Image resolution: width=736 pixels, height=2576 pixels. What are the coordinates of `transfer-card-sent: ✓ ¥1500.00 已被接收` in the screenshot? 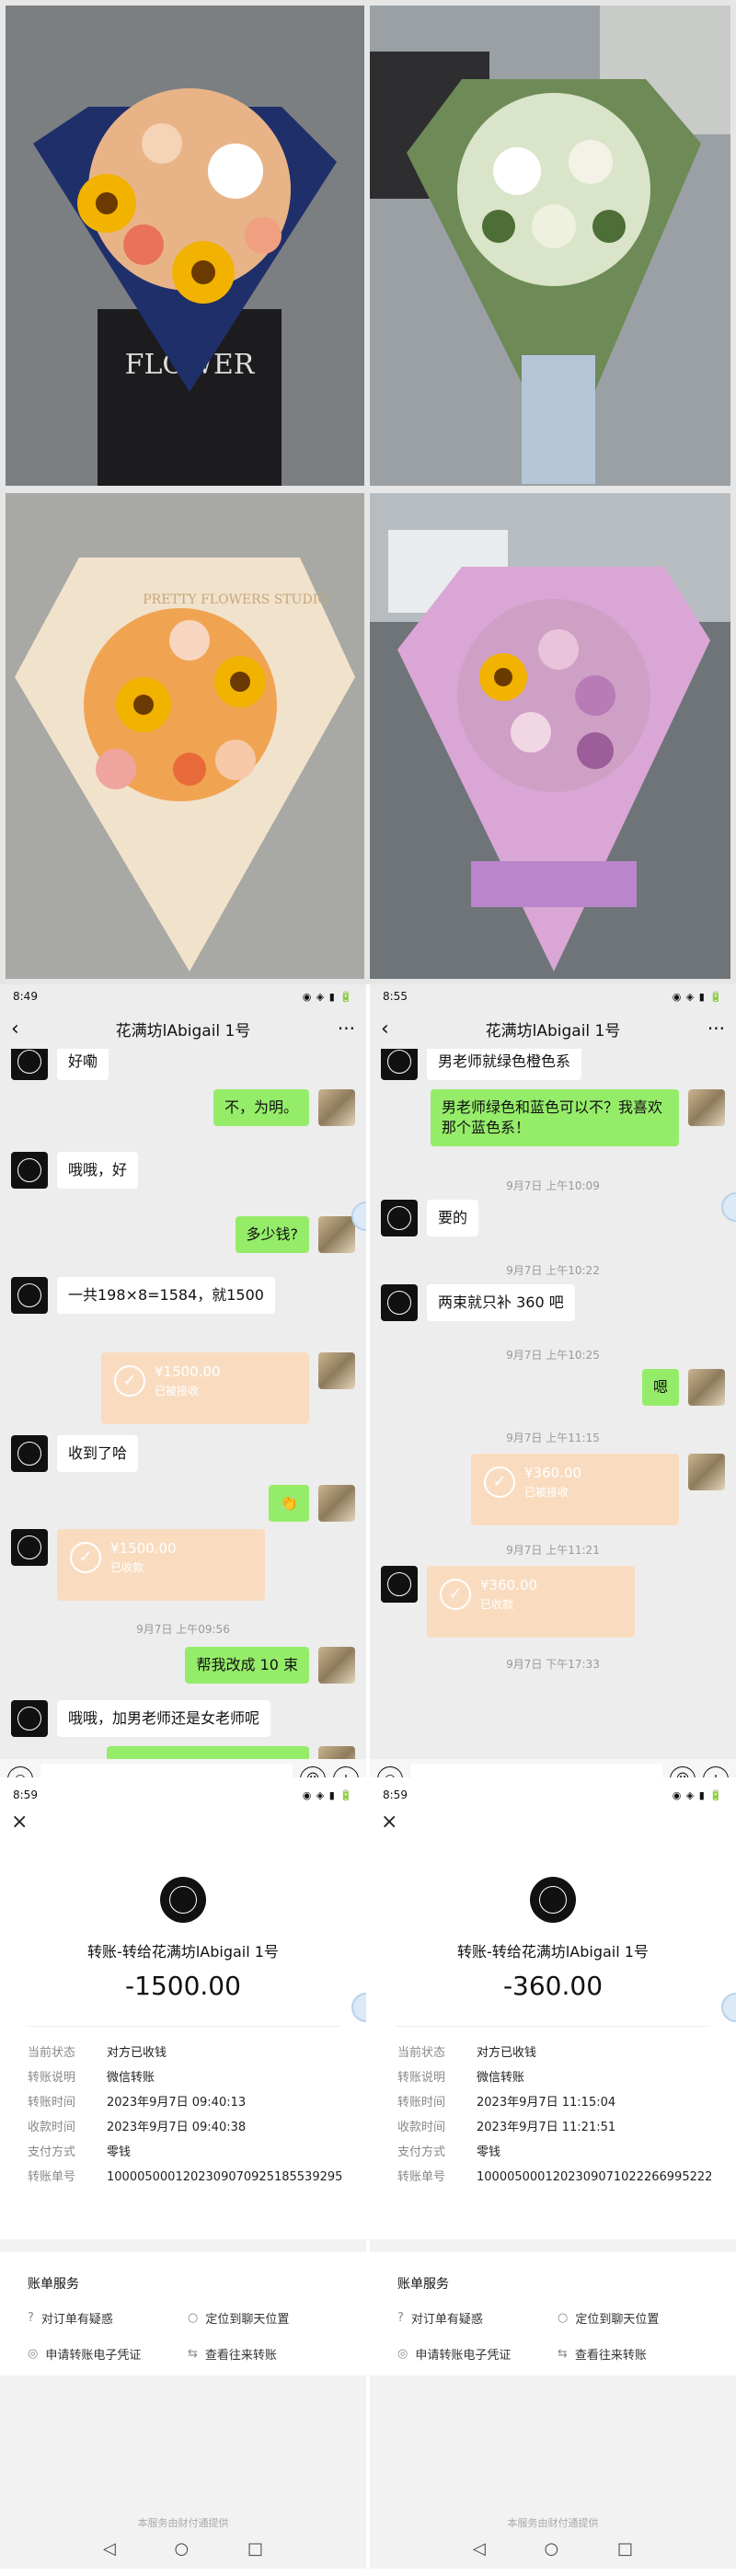 It's located at (183, 1388).